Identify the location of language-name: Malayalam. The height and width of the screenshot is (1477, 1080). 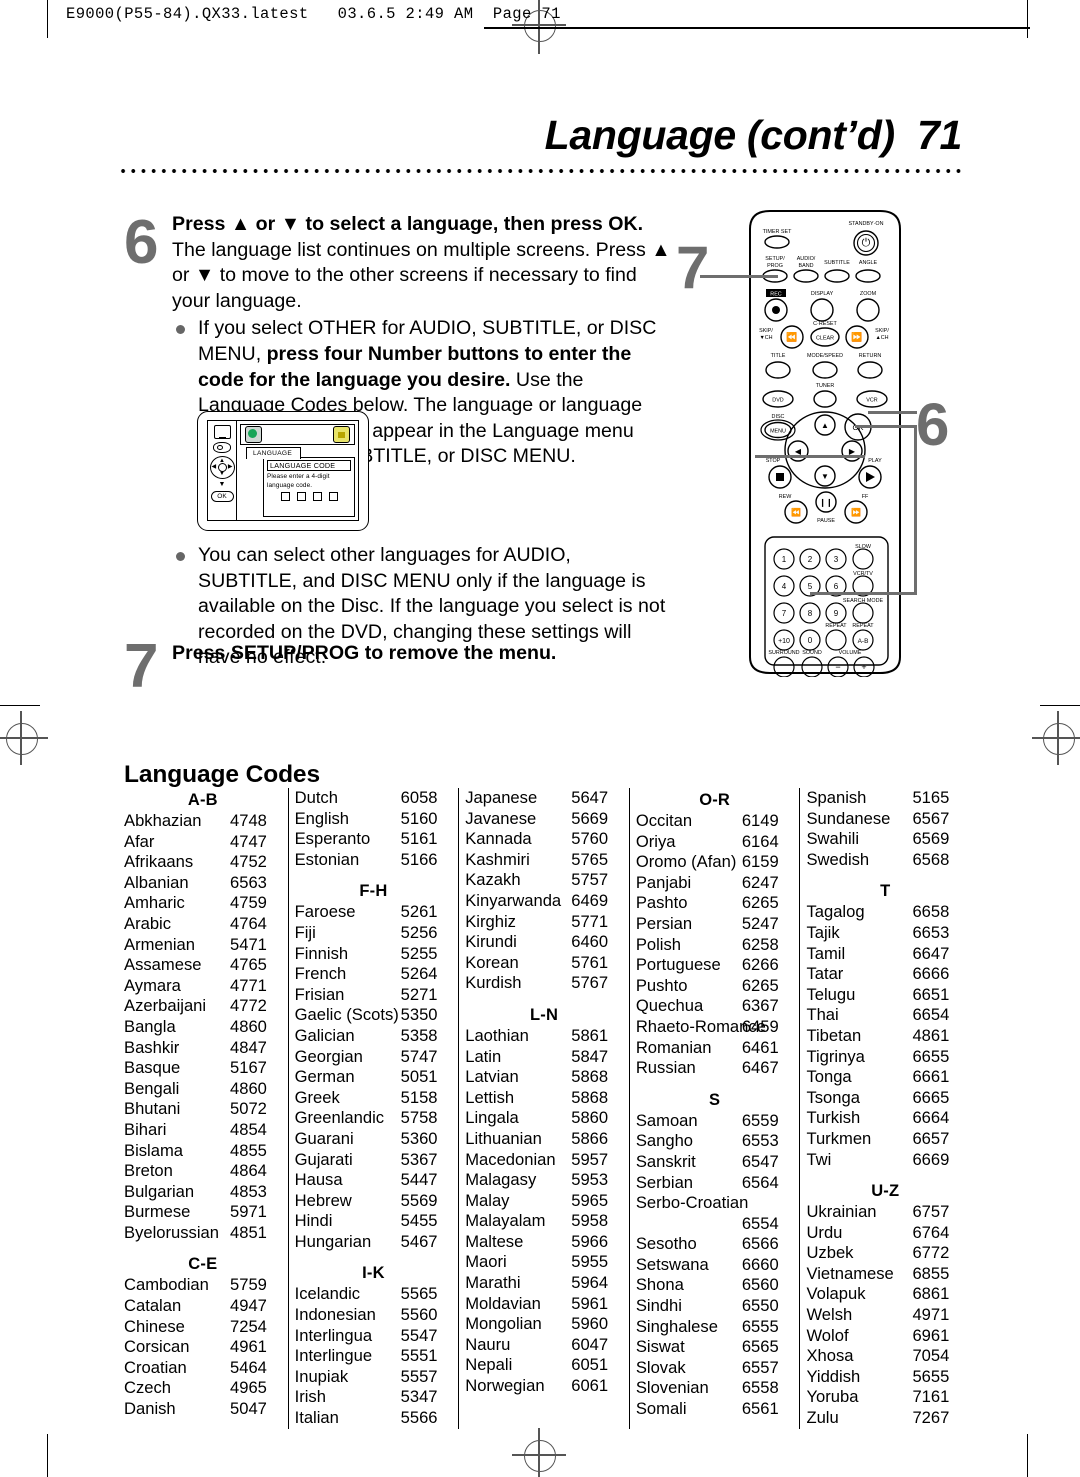
(505, 1221).